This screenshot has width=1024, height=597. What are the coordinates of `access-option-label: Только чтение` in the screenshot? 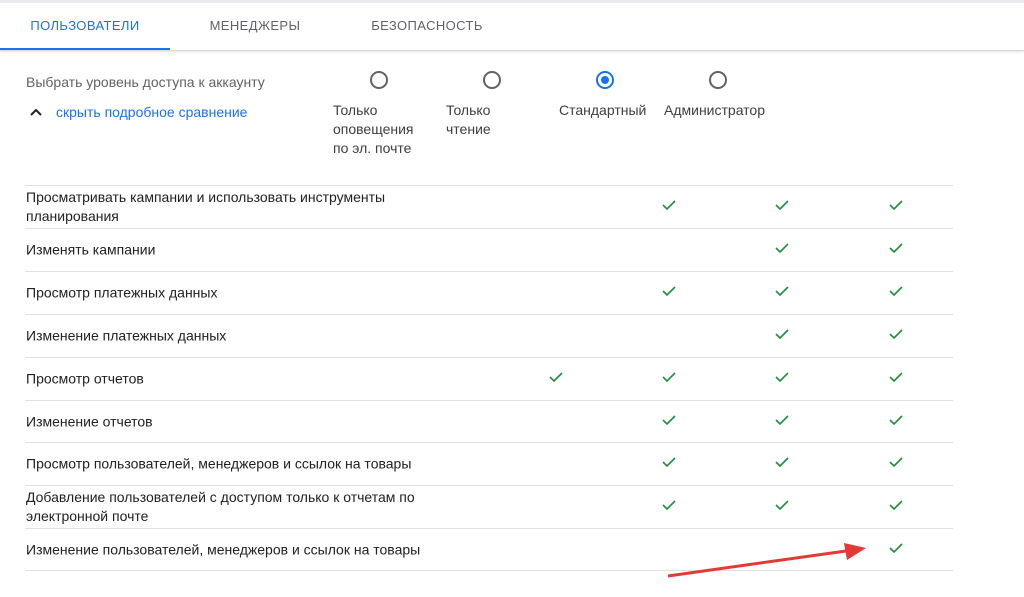 It's located at (468, 119).